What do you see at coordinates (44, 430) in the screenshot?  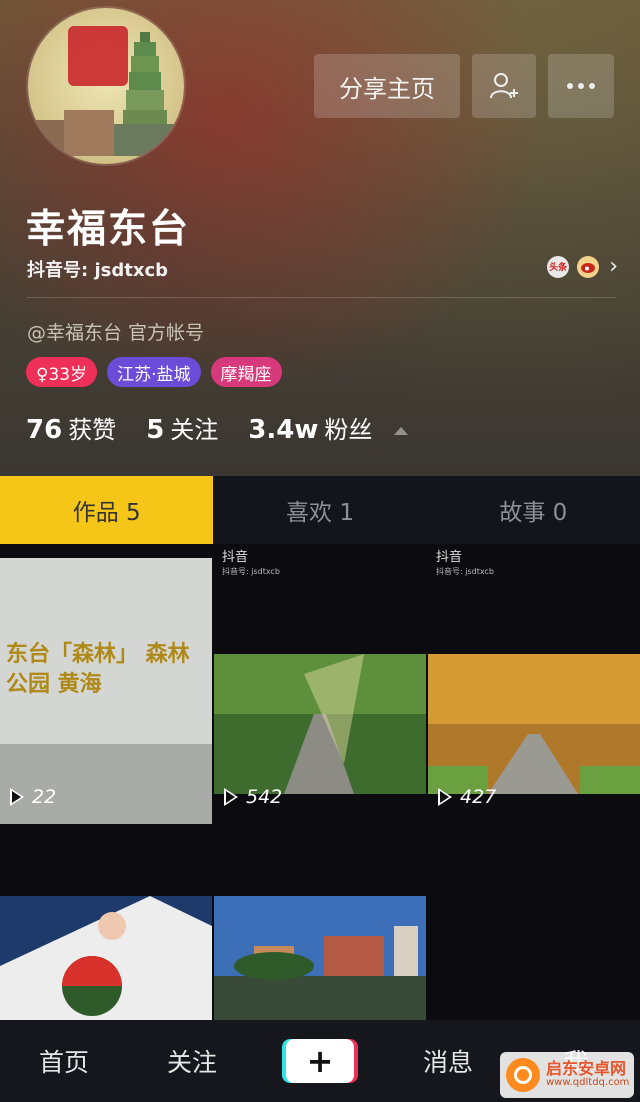 I see `stat-likes-count: 76` at bounding box center [44, 430].